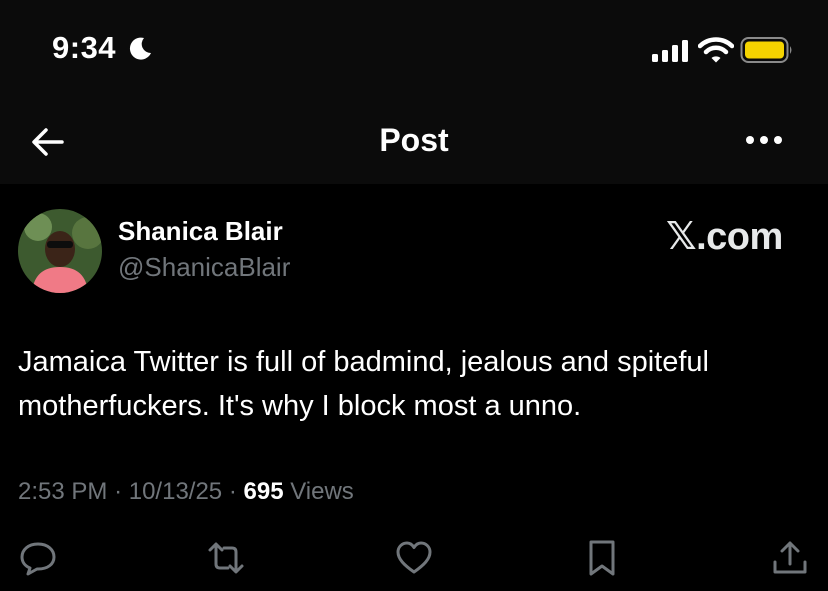 Image resolution: width=828 pixels, height=591 pixels. I want to click on more-horizontal-icon, so click(764, 140).